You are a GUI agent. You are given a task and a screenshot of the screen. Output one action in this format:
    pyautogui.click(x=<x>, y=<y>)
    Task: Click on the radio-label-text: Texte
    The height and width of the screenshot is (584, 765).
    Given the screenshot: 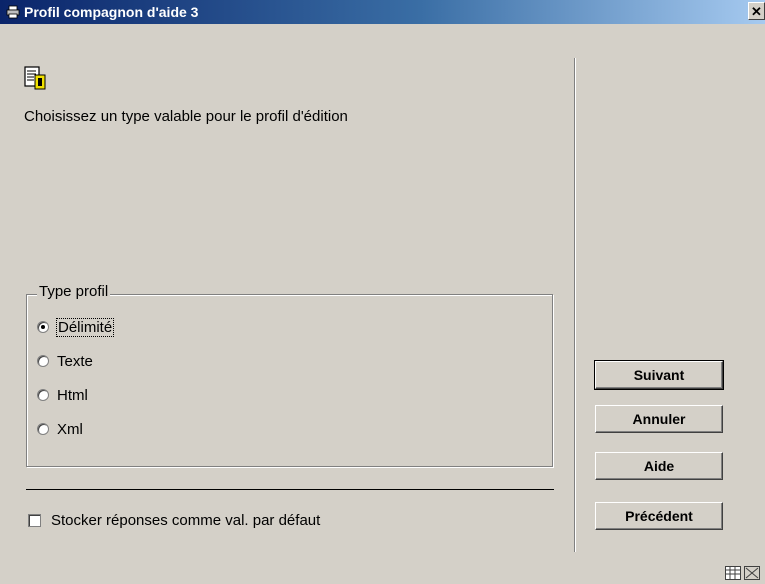 What is the action you would take?
    pyautogui.click(x=75, y=361)
    